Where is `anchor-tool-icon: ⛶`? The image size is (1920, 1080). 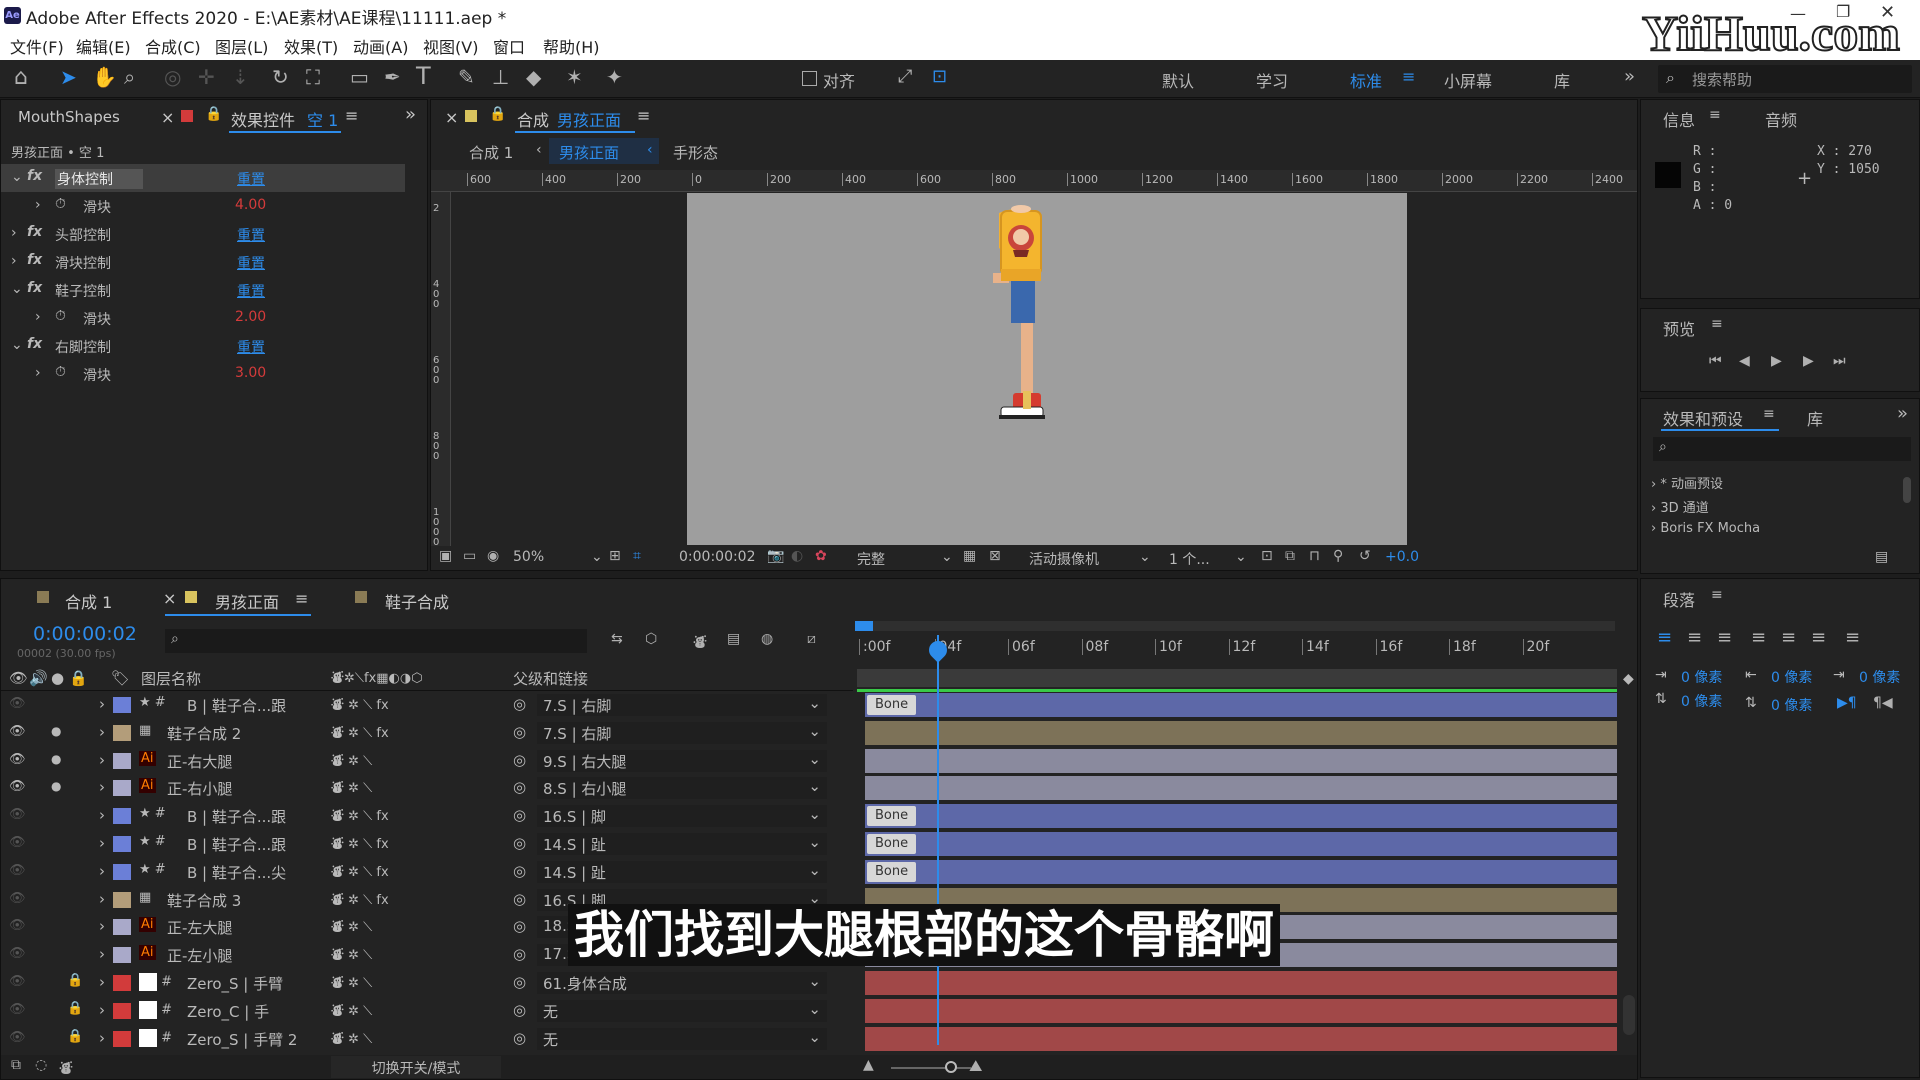 anchor-tool-icon: ⛶ is located at coordinates (313, 77).